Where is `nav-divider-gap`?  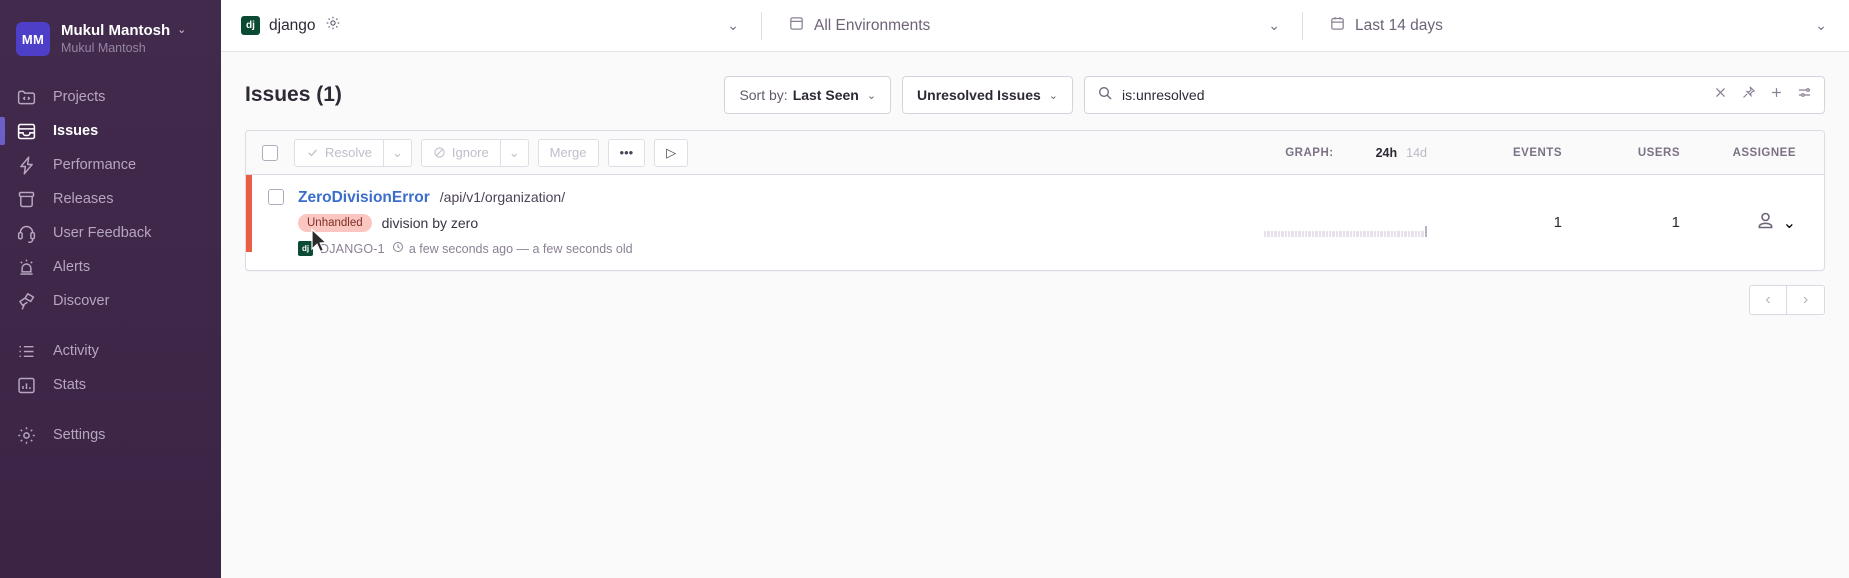 nav-divider-gap is located at coordinates (110, 326).